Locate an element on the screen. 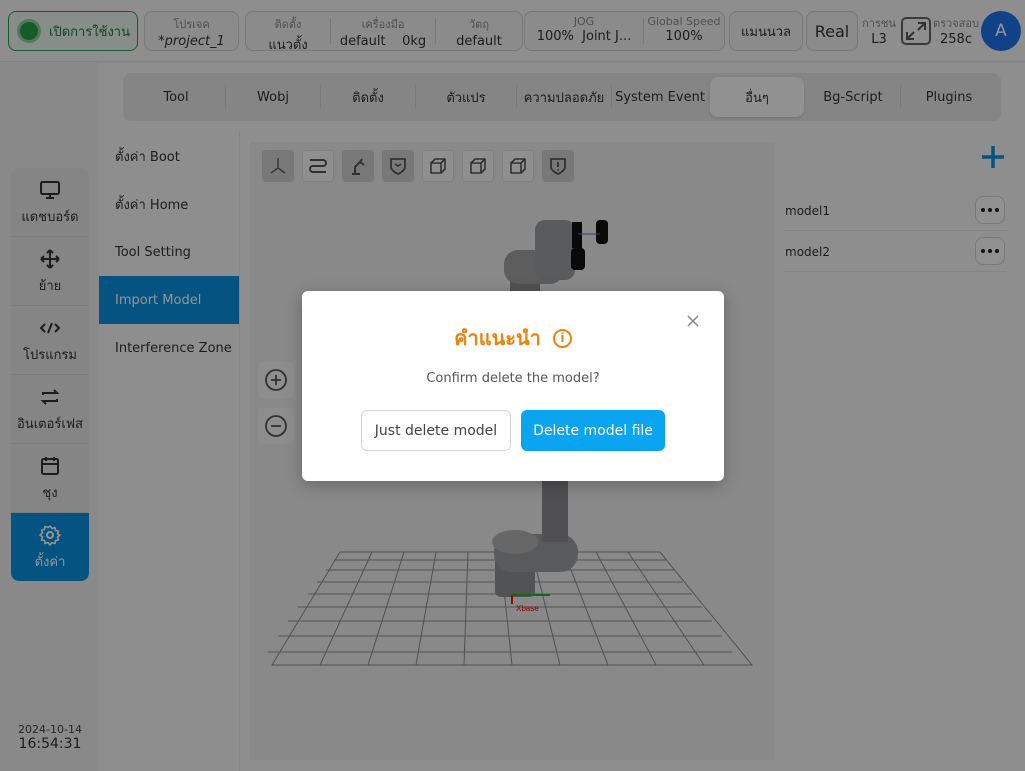 This screenshot has height=771, width=1025. info-icon: i is located at coordinates (562, 338).